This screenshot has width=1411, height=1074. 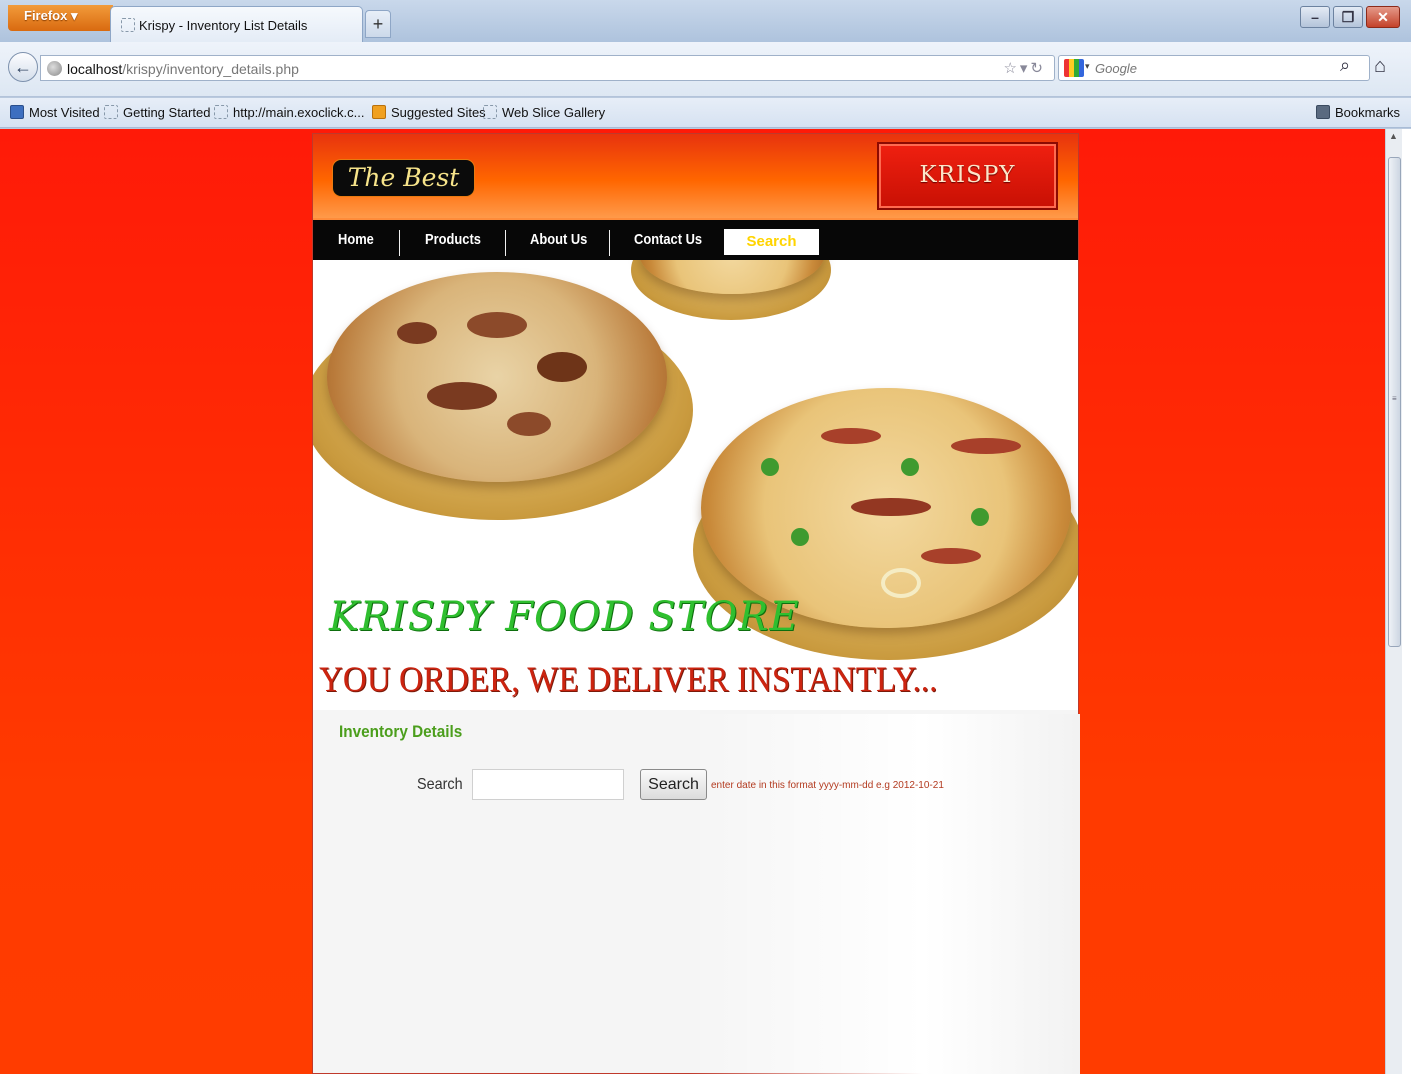 What do you see at coordinates (1345, 65) in the screenshot?
I see `search-icon: ⌕` at bounding box center [1345, 65].